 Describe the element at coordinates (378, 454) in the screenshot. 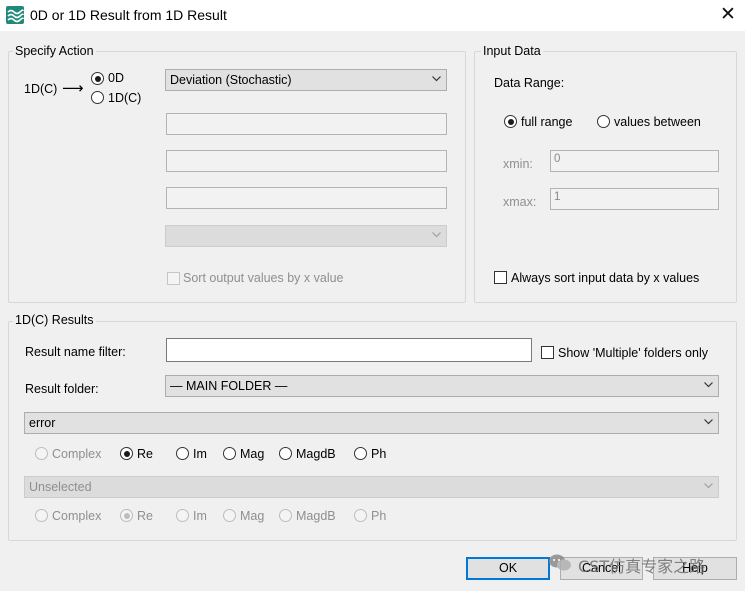

I see `radio-ph-1-label: Ph` at that location.